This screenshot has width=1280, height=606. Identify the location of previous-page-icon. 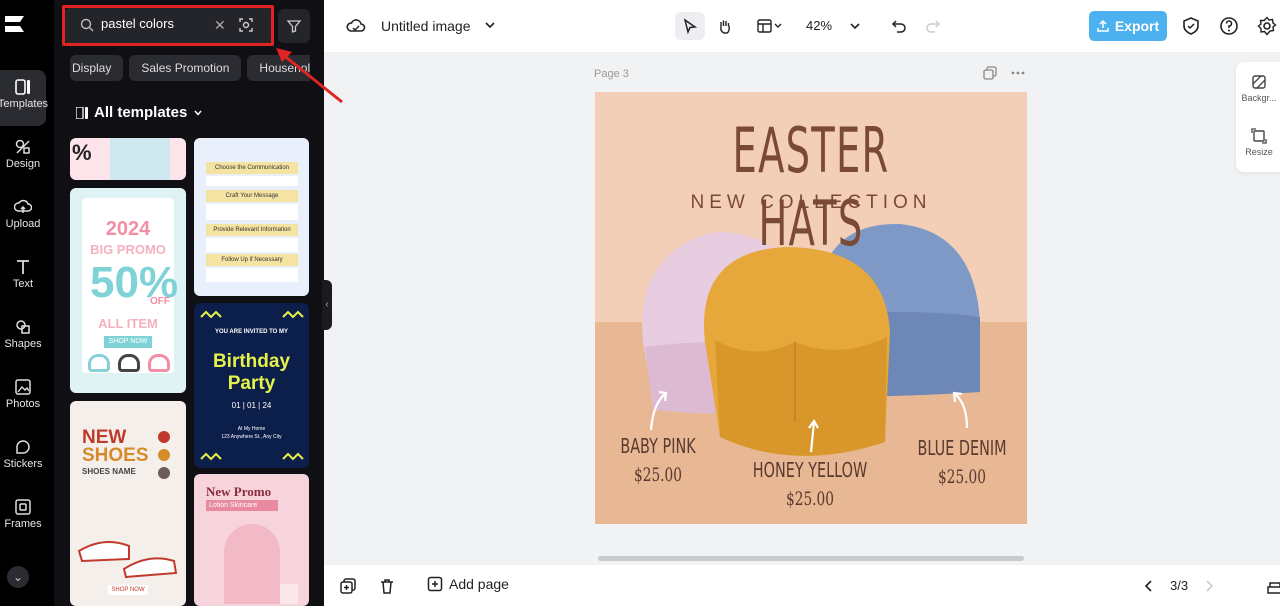
(1149, 585).